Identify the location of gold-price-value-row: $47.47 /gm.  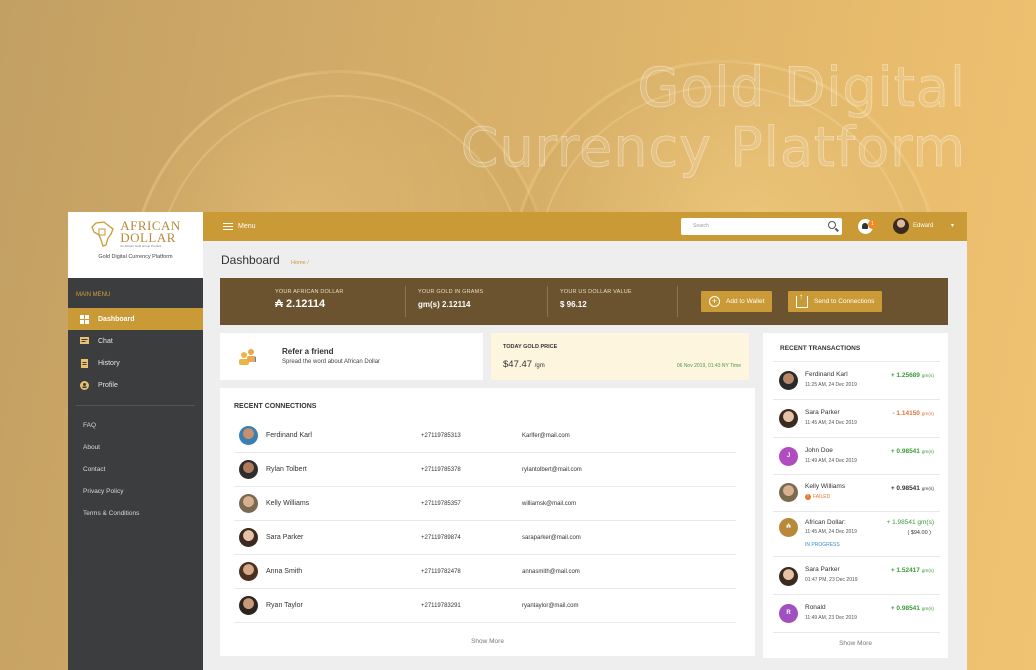
(524, 364).